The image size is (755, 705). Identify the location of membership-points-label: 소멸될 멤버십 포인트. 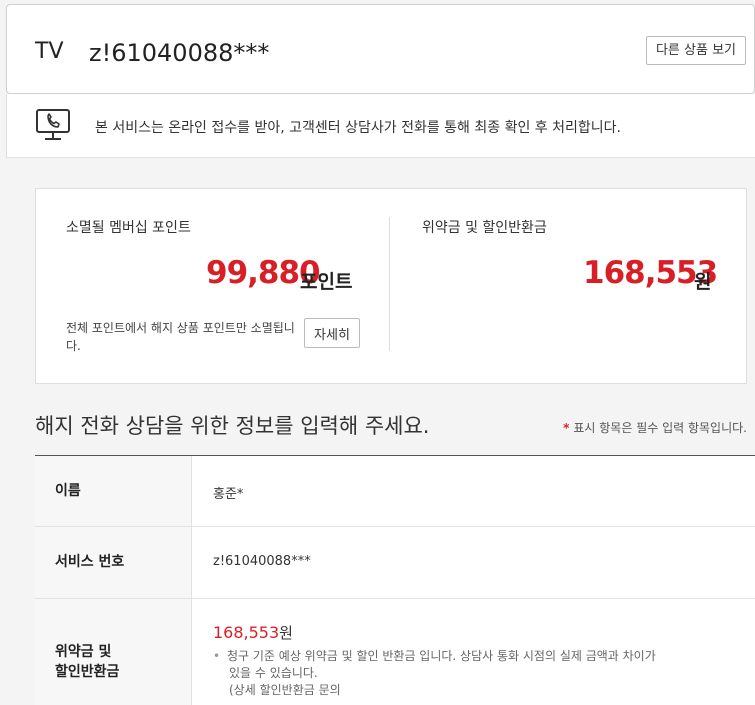
(128, 228).